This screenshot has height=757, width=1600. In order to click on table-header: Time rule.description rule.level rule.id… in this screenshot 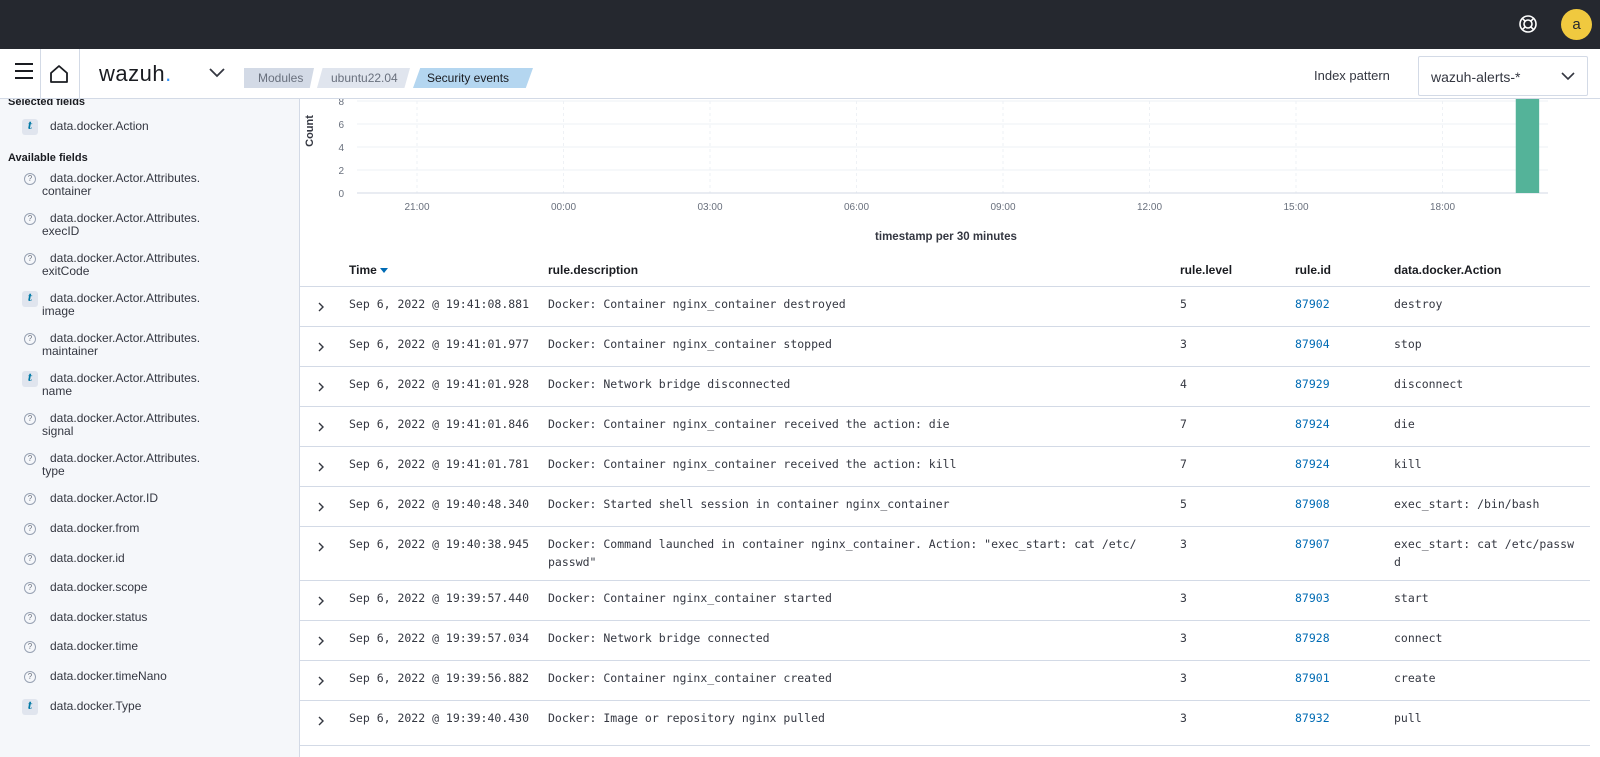, I will do `click(945, 271)`.